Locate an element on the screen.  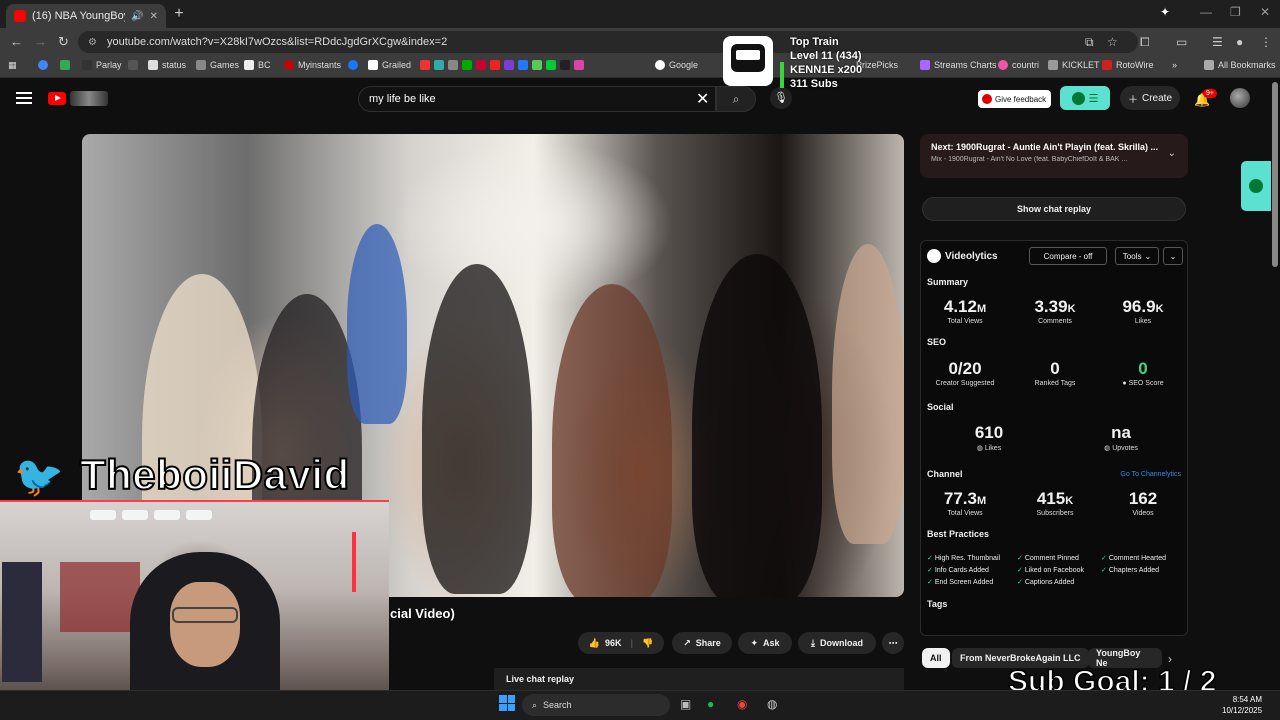
bookmark-chrome-icon is located at coordinates (43, 65).